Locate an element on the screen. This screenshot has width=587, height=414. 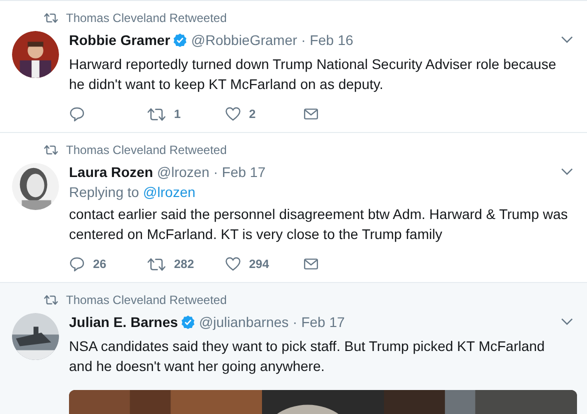
reply-handle-link: @lrozen is located at coordinates (169, 192).